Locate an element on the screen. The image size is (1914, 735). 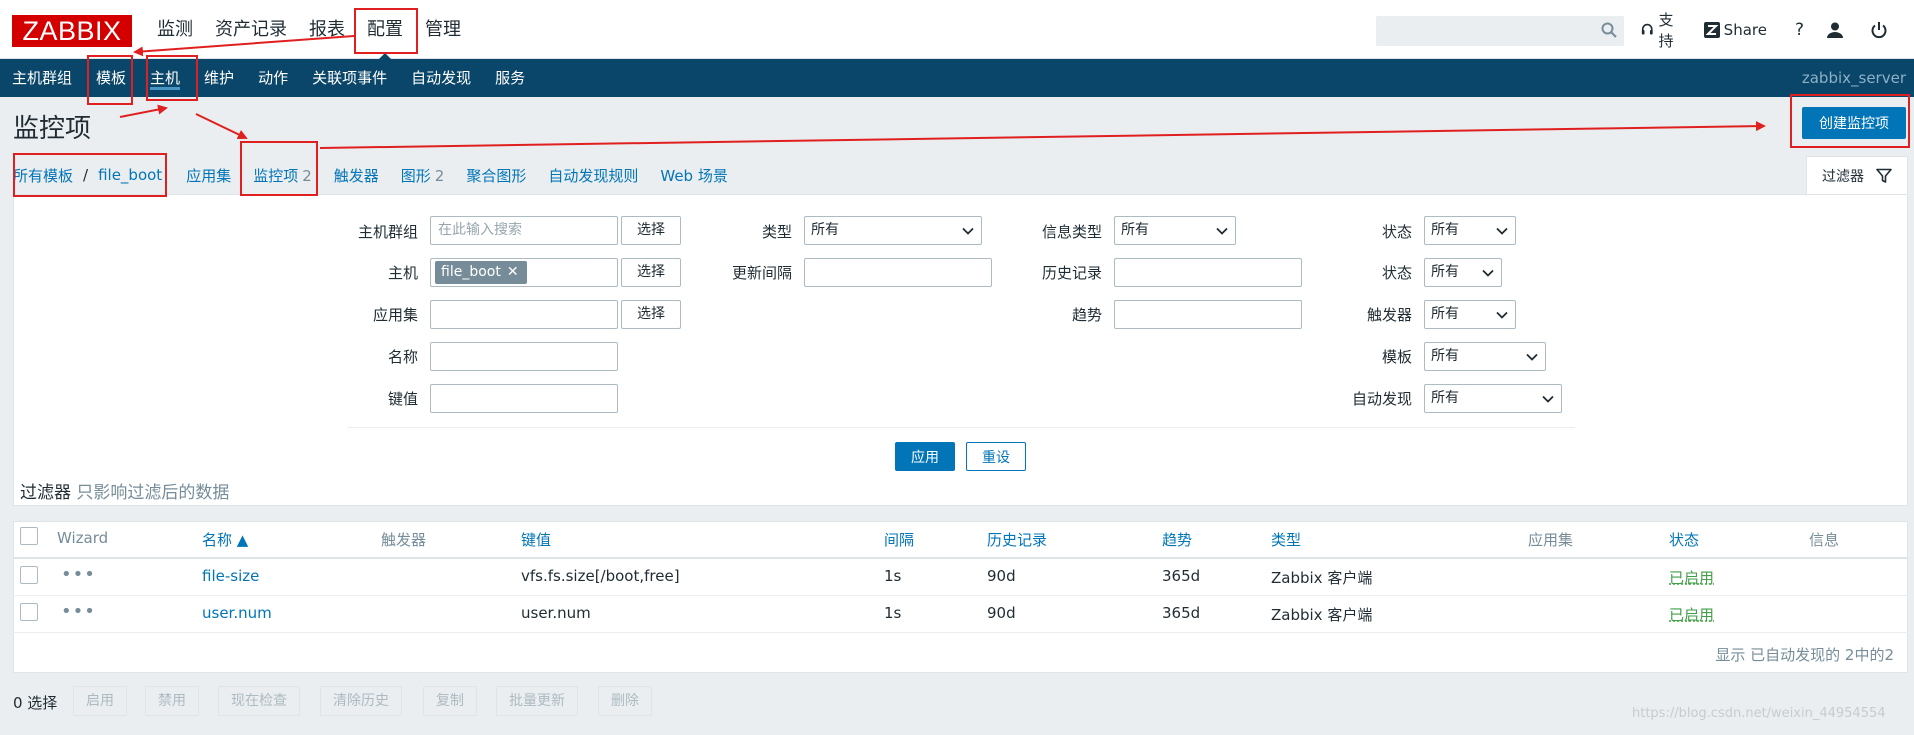
arrow-hosts-to-items is located at coordinates (221, 126).